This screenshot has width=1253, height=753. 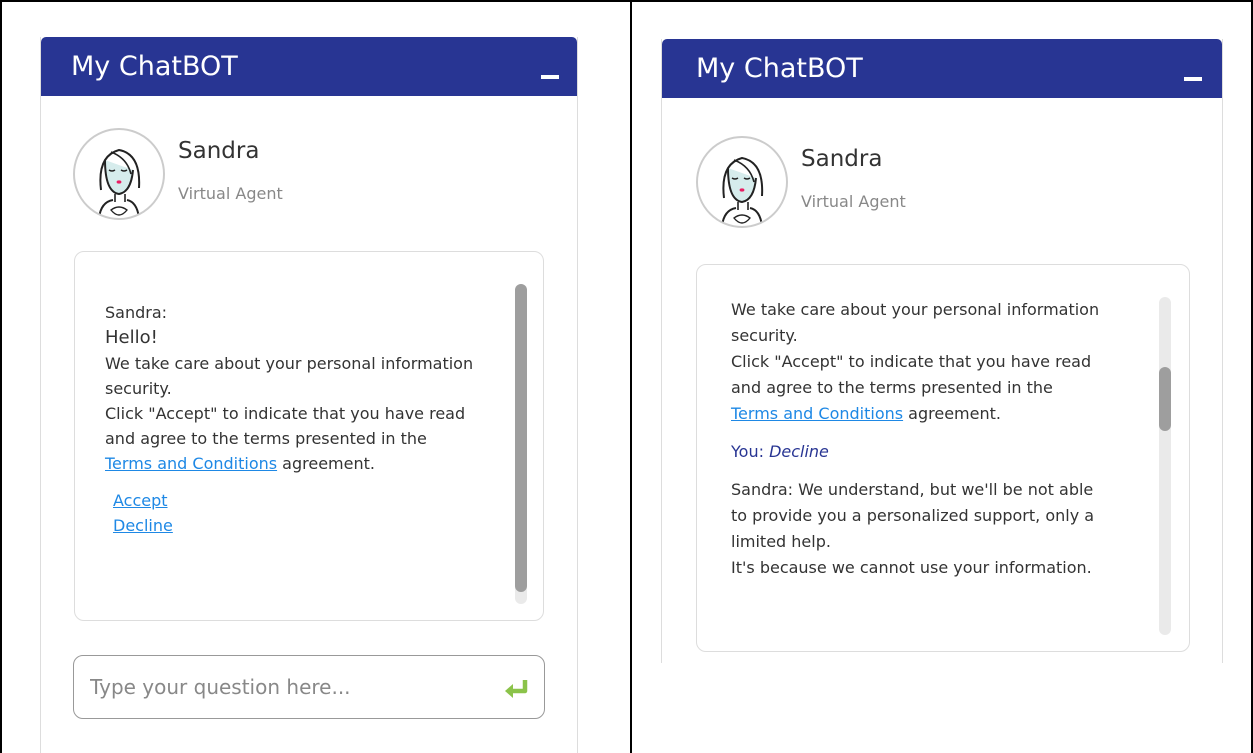 I want to click on you-answer: Decline, so click(x=799, y=451).